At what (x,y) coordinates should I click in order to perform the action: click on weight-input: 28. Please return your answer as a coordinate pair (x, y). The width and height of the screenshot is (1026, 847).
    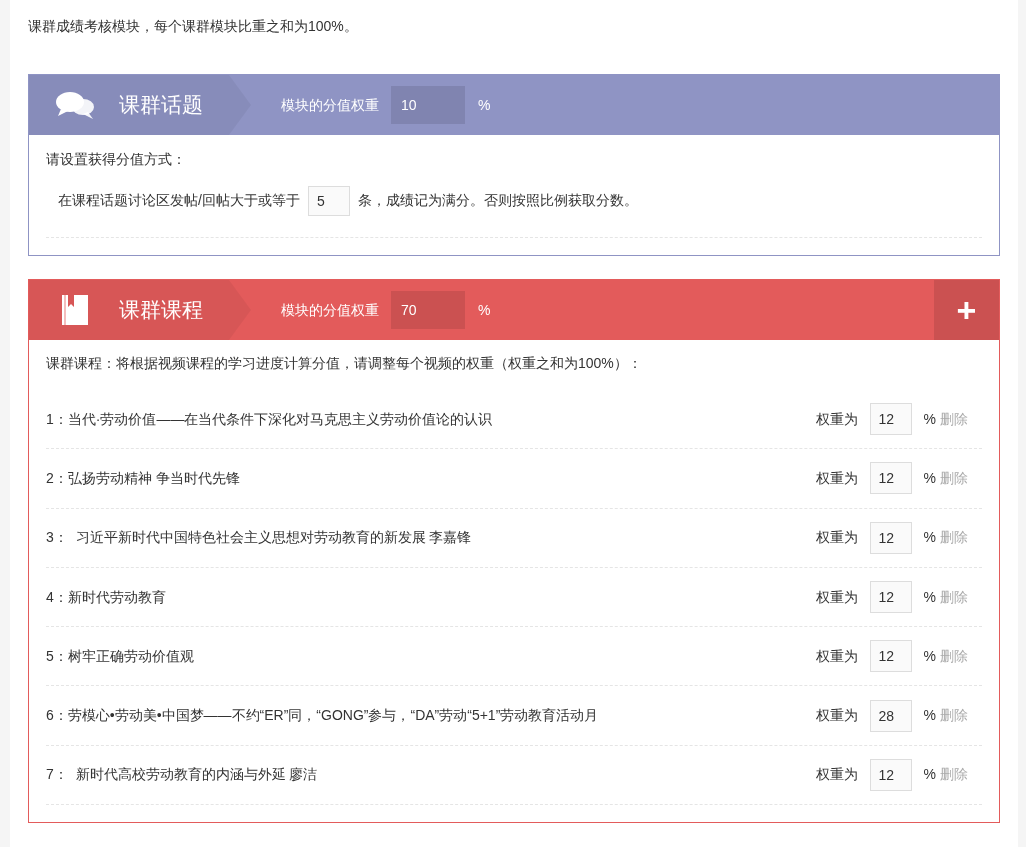
    Looking at the image, I should click on (890, 715).